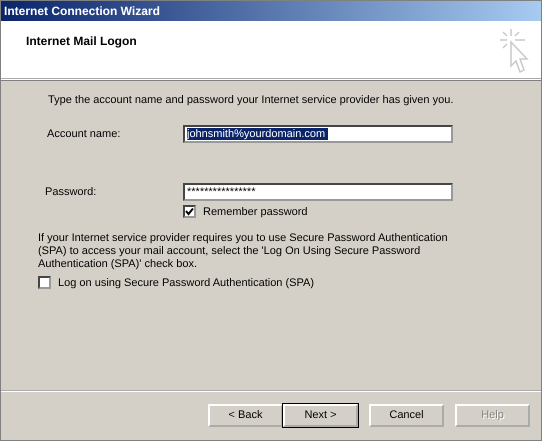 Image resolution: width=542 pixels, height=441 pixels. What do you see at coordinates (82, 11) in the screenshot?
I see `window-title: Internet Connection Wizard` at bounding box center [82, 11].